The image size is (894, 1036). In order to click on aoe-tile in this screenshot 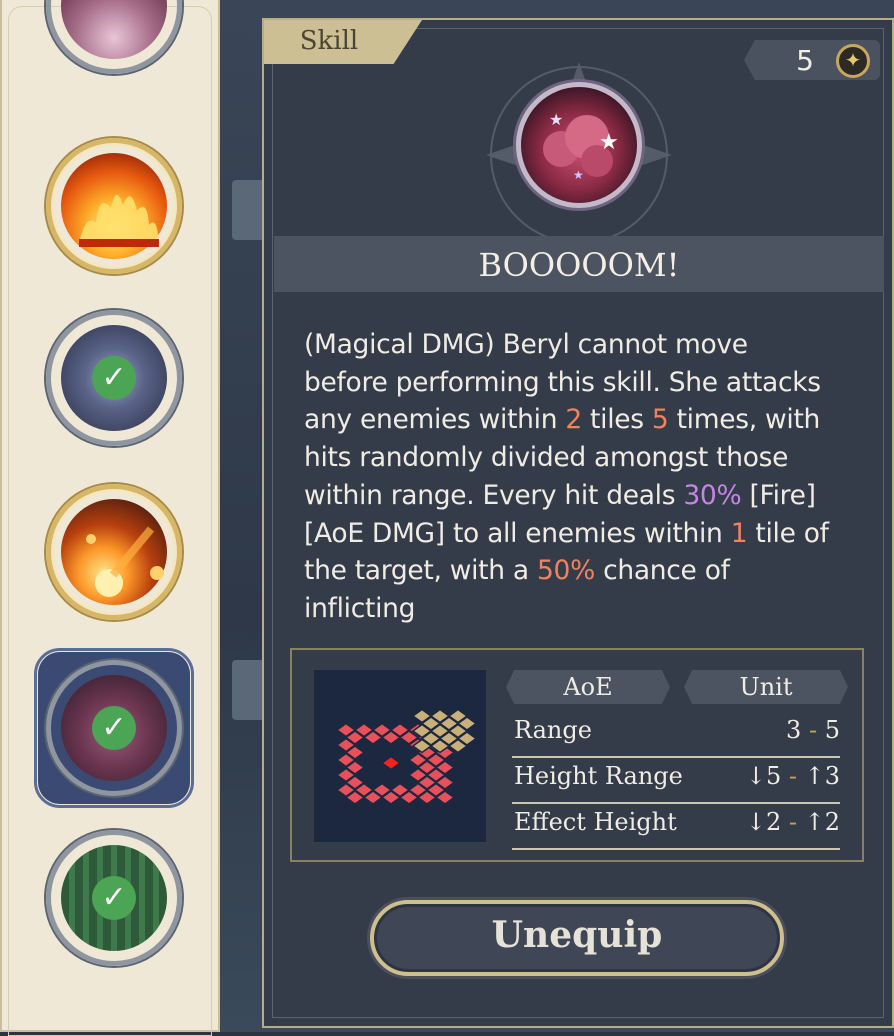, I will do `click(391, 763)`.